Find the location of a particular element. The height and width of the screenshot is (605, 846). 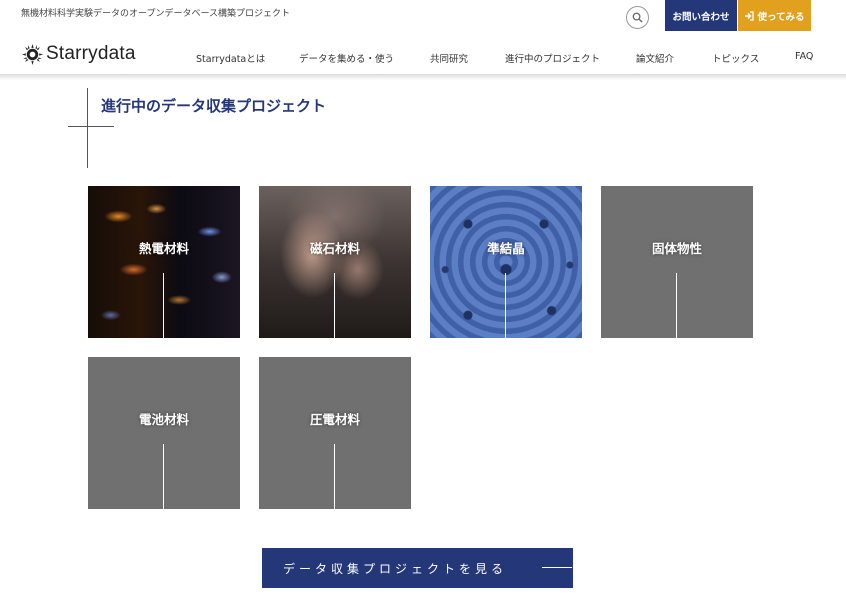

project-card-quasicrystal: 準結晶 is located at coordinates (506, 262).